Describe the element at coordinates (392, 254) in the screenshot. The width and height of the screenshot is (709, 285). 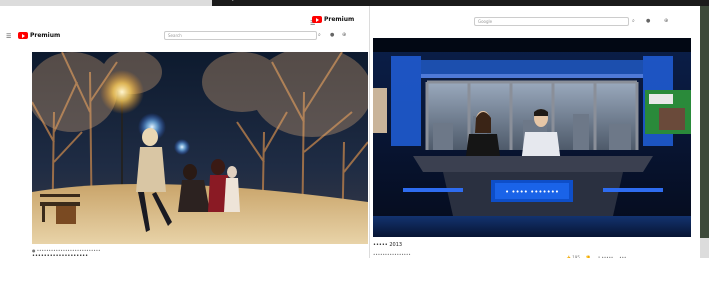
I see `right-video-meta: ••••••••••••••••` at that location.